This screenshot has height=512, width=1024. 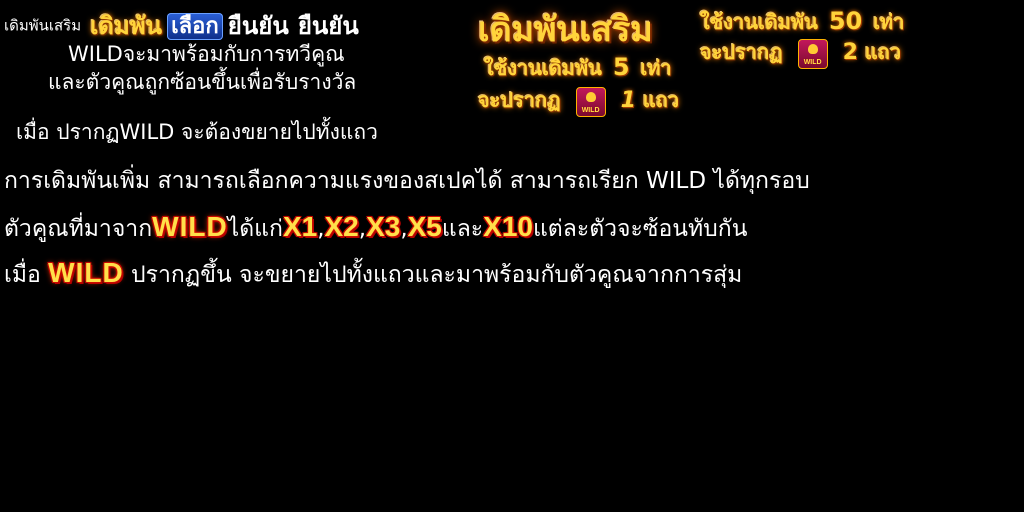 What do you see at coordinates (195, 26) in the screenshot?
I see `select-button: เลือก` at bounding box center [195, 26].